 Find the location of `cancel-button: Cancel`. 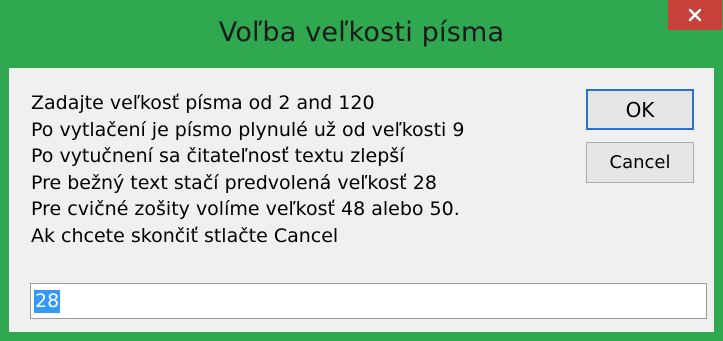

cancel-button: Cancel is located at coordinates (640, 162).